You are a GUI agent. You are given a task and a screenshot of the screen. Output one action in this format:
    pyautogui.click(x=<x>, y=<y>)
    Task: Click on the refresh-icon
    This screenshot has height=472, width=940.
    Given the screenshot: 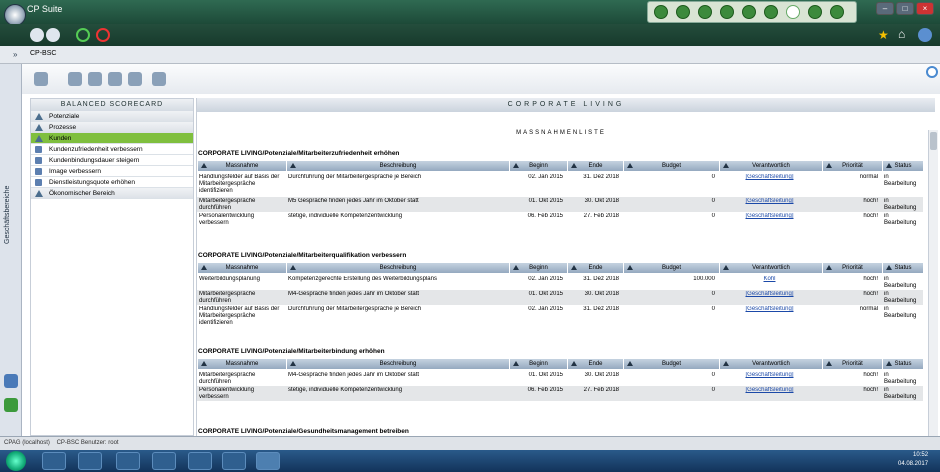 What is the action you would take?
    pyautogui.click(x=771, y=12)
    